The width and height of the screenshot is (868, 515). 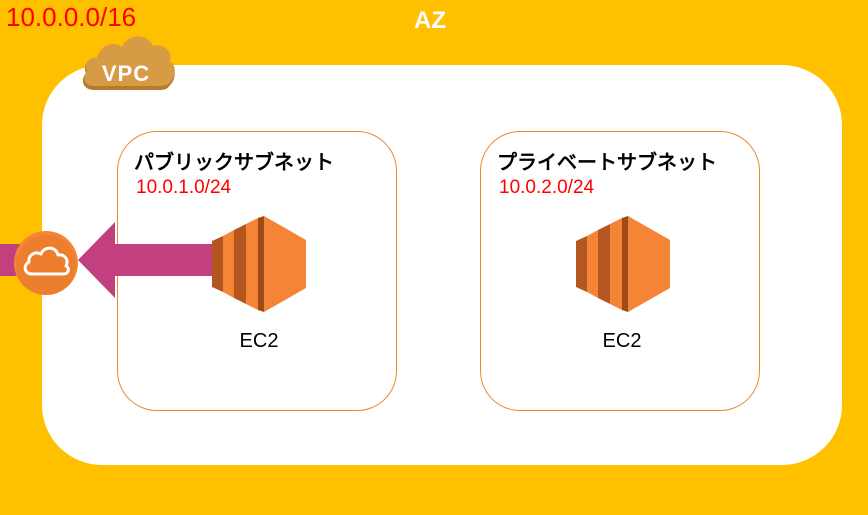 I want to click on private-subnet-cidr: 10.0.2.0/24, so click(x=547, y=187).